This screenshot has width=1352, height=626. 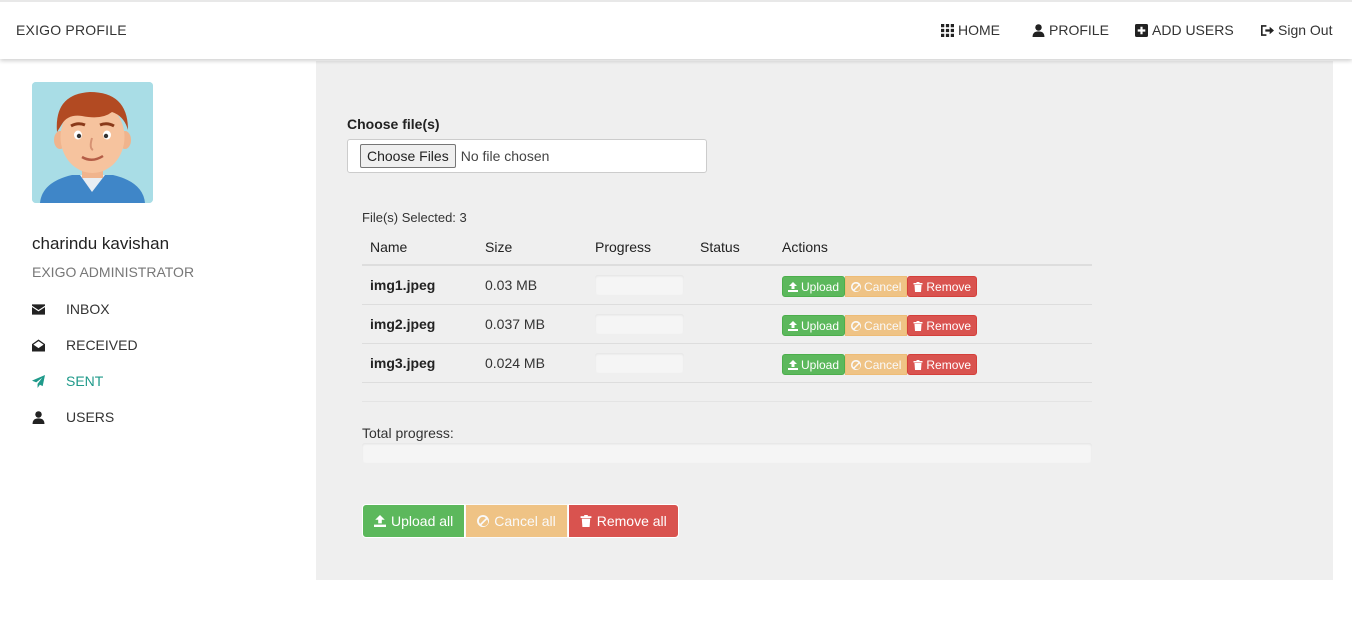 What do you see at coordinates (71, 30) in the screenshot?
I see `brand-title: EXIGO PROFILE` at bounding box center [71, 30].